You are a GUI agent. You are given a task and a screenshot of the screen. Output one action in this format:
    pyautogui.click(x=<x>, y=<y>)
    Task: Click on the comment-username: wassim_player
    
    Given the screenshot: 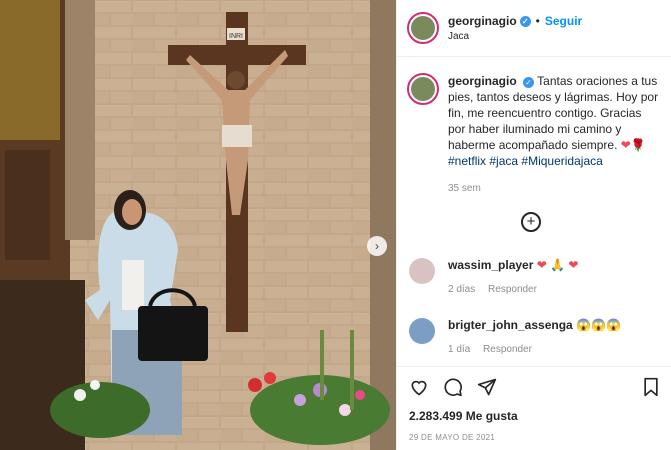 What is the action you would take?
    pyautogui.click(x=490, y=265)
    